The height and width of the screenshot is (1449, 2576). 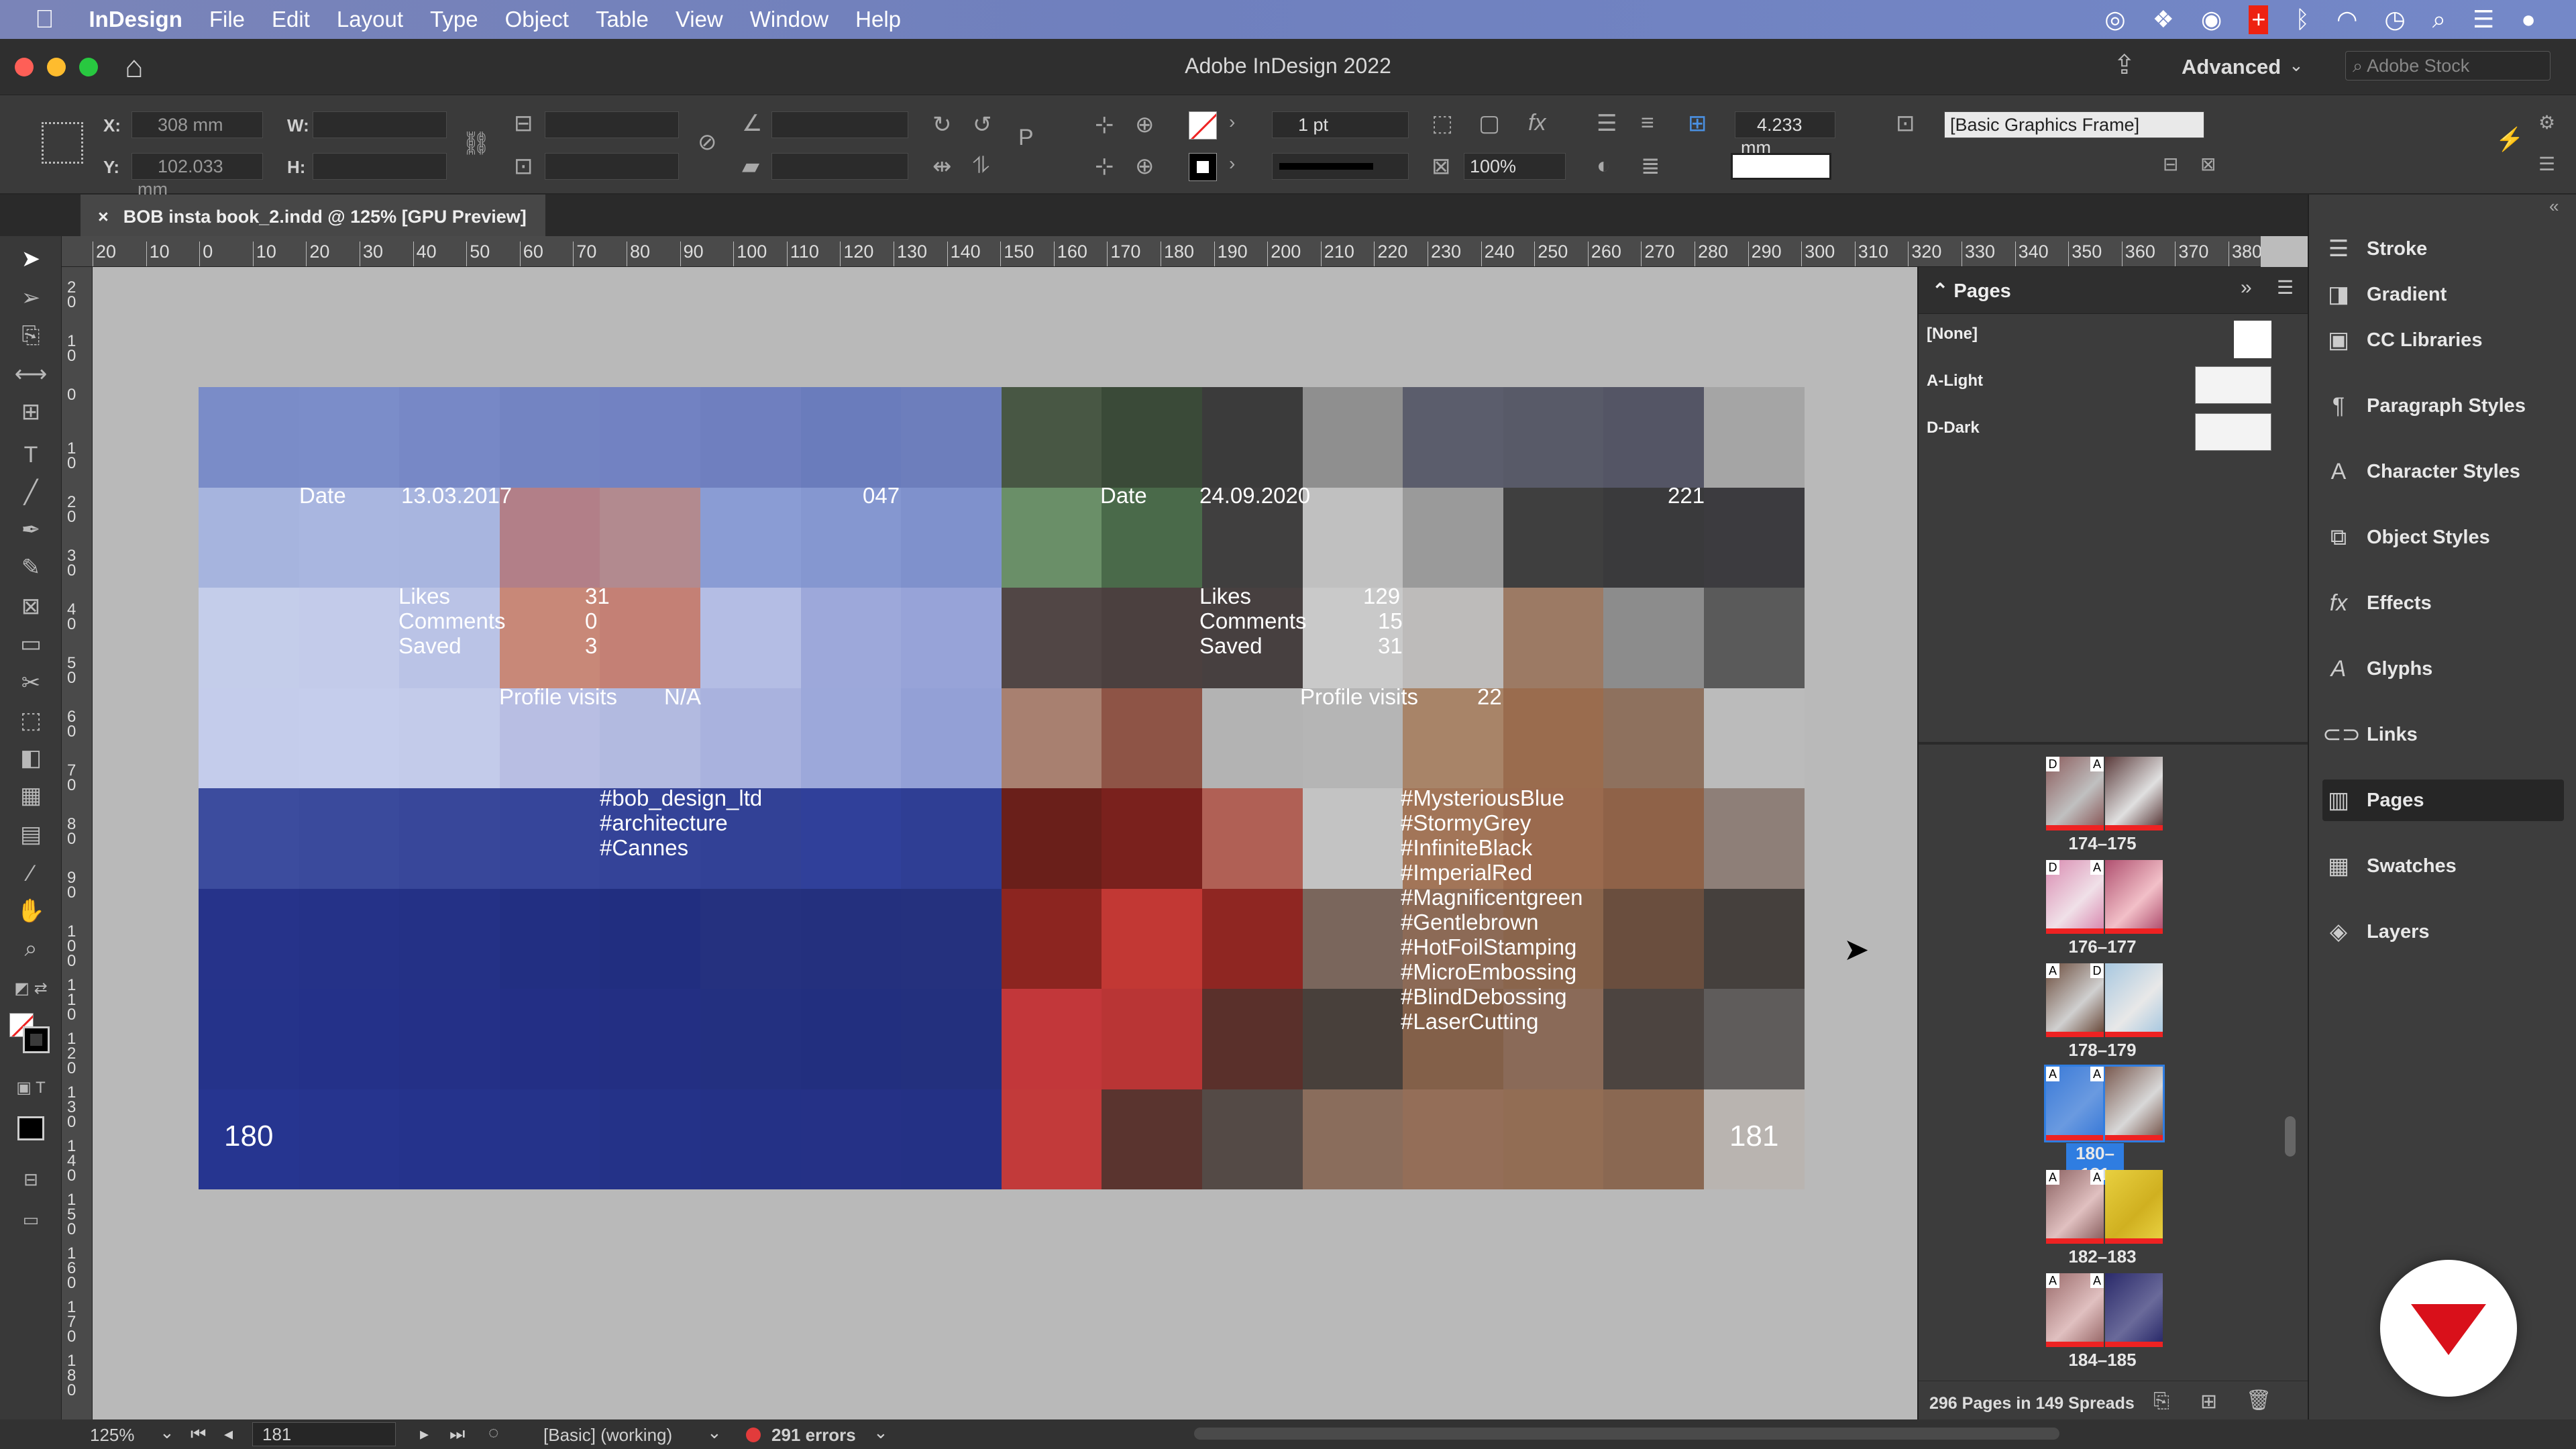 I want to click on menu-file: File, so click(x=227, y=19).